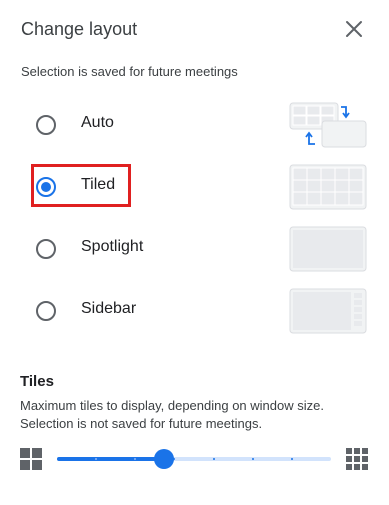  I want to click on layout-option-spotlight: Spotlight, so click(194, 249).